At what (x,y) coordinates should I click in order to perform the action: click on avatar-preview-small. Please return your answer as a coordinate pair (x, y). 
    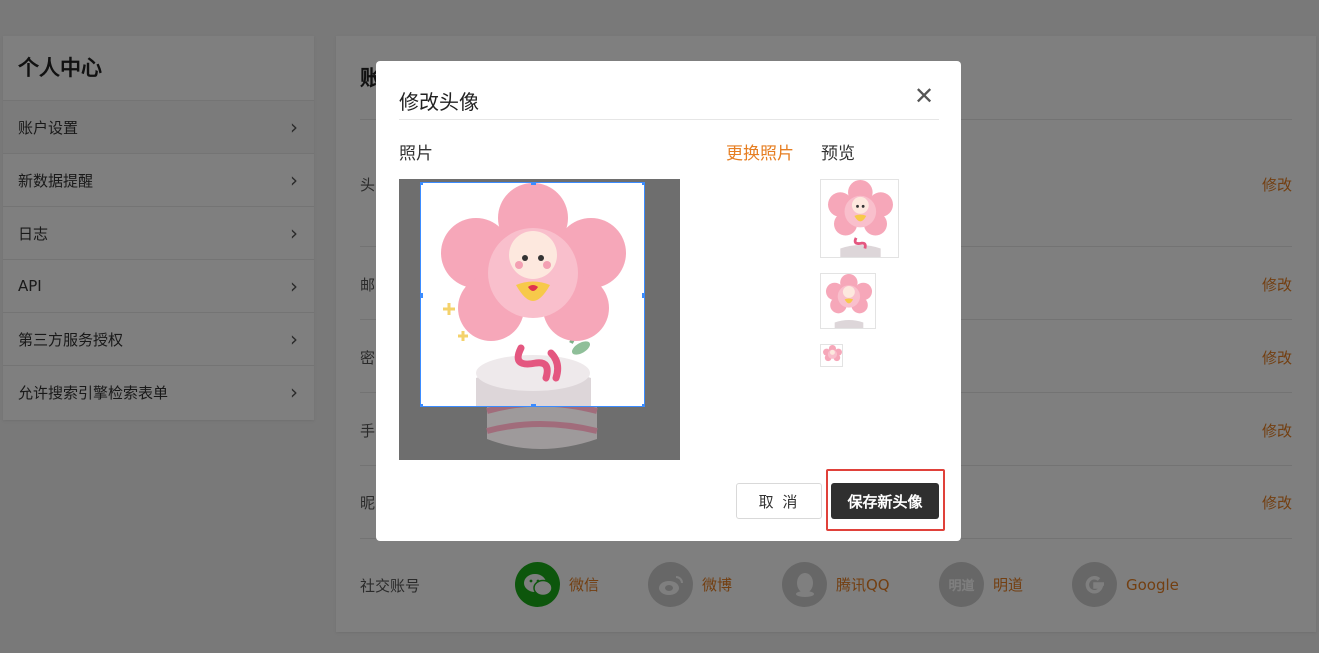
    Looking at the image, I should click on (832, 353).